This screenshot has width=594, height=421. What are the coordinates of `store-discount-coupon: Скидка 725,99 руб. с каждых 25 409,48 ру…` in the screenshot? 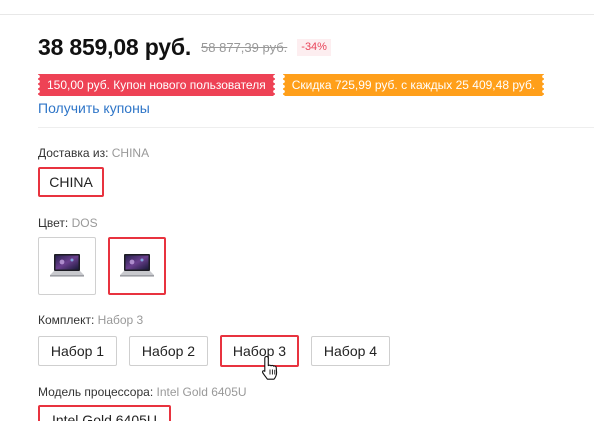 It's located at (413, 85).